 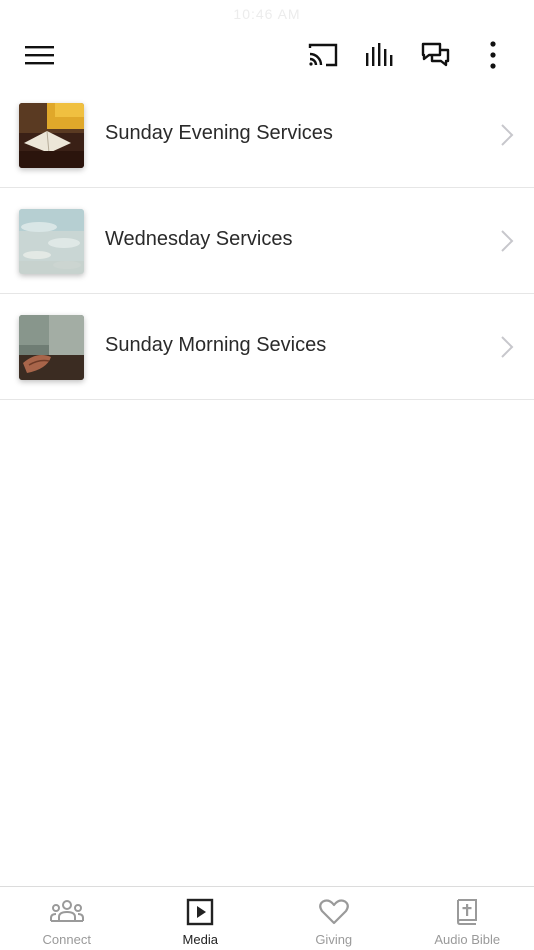 I want to click on status-time: 10:46 AM, so click(x=267, y=14).